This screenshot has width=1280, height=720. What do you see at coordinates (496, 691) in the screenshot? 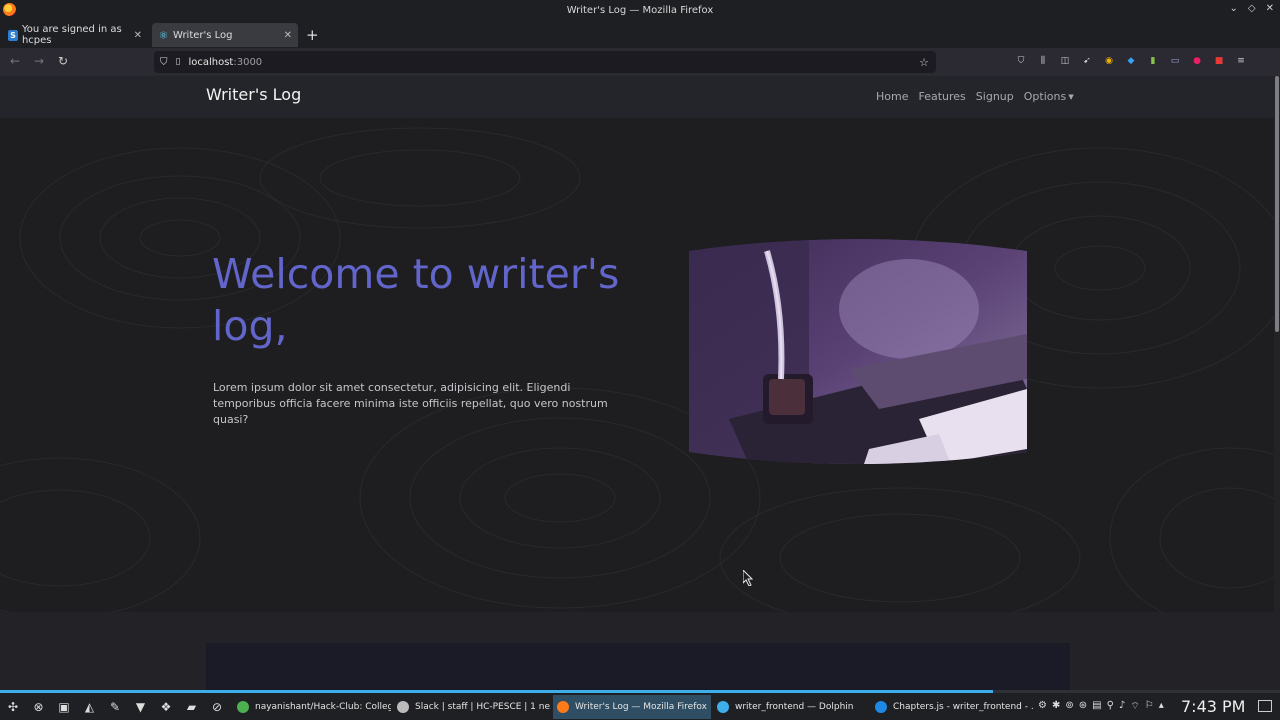
I see `taskbar-progress-line` at bounding box center [496, 691].